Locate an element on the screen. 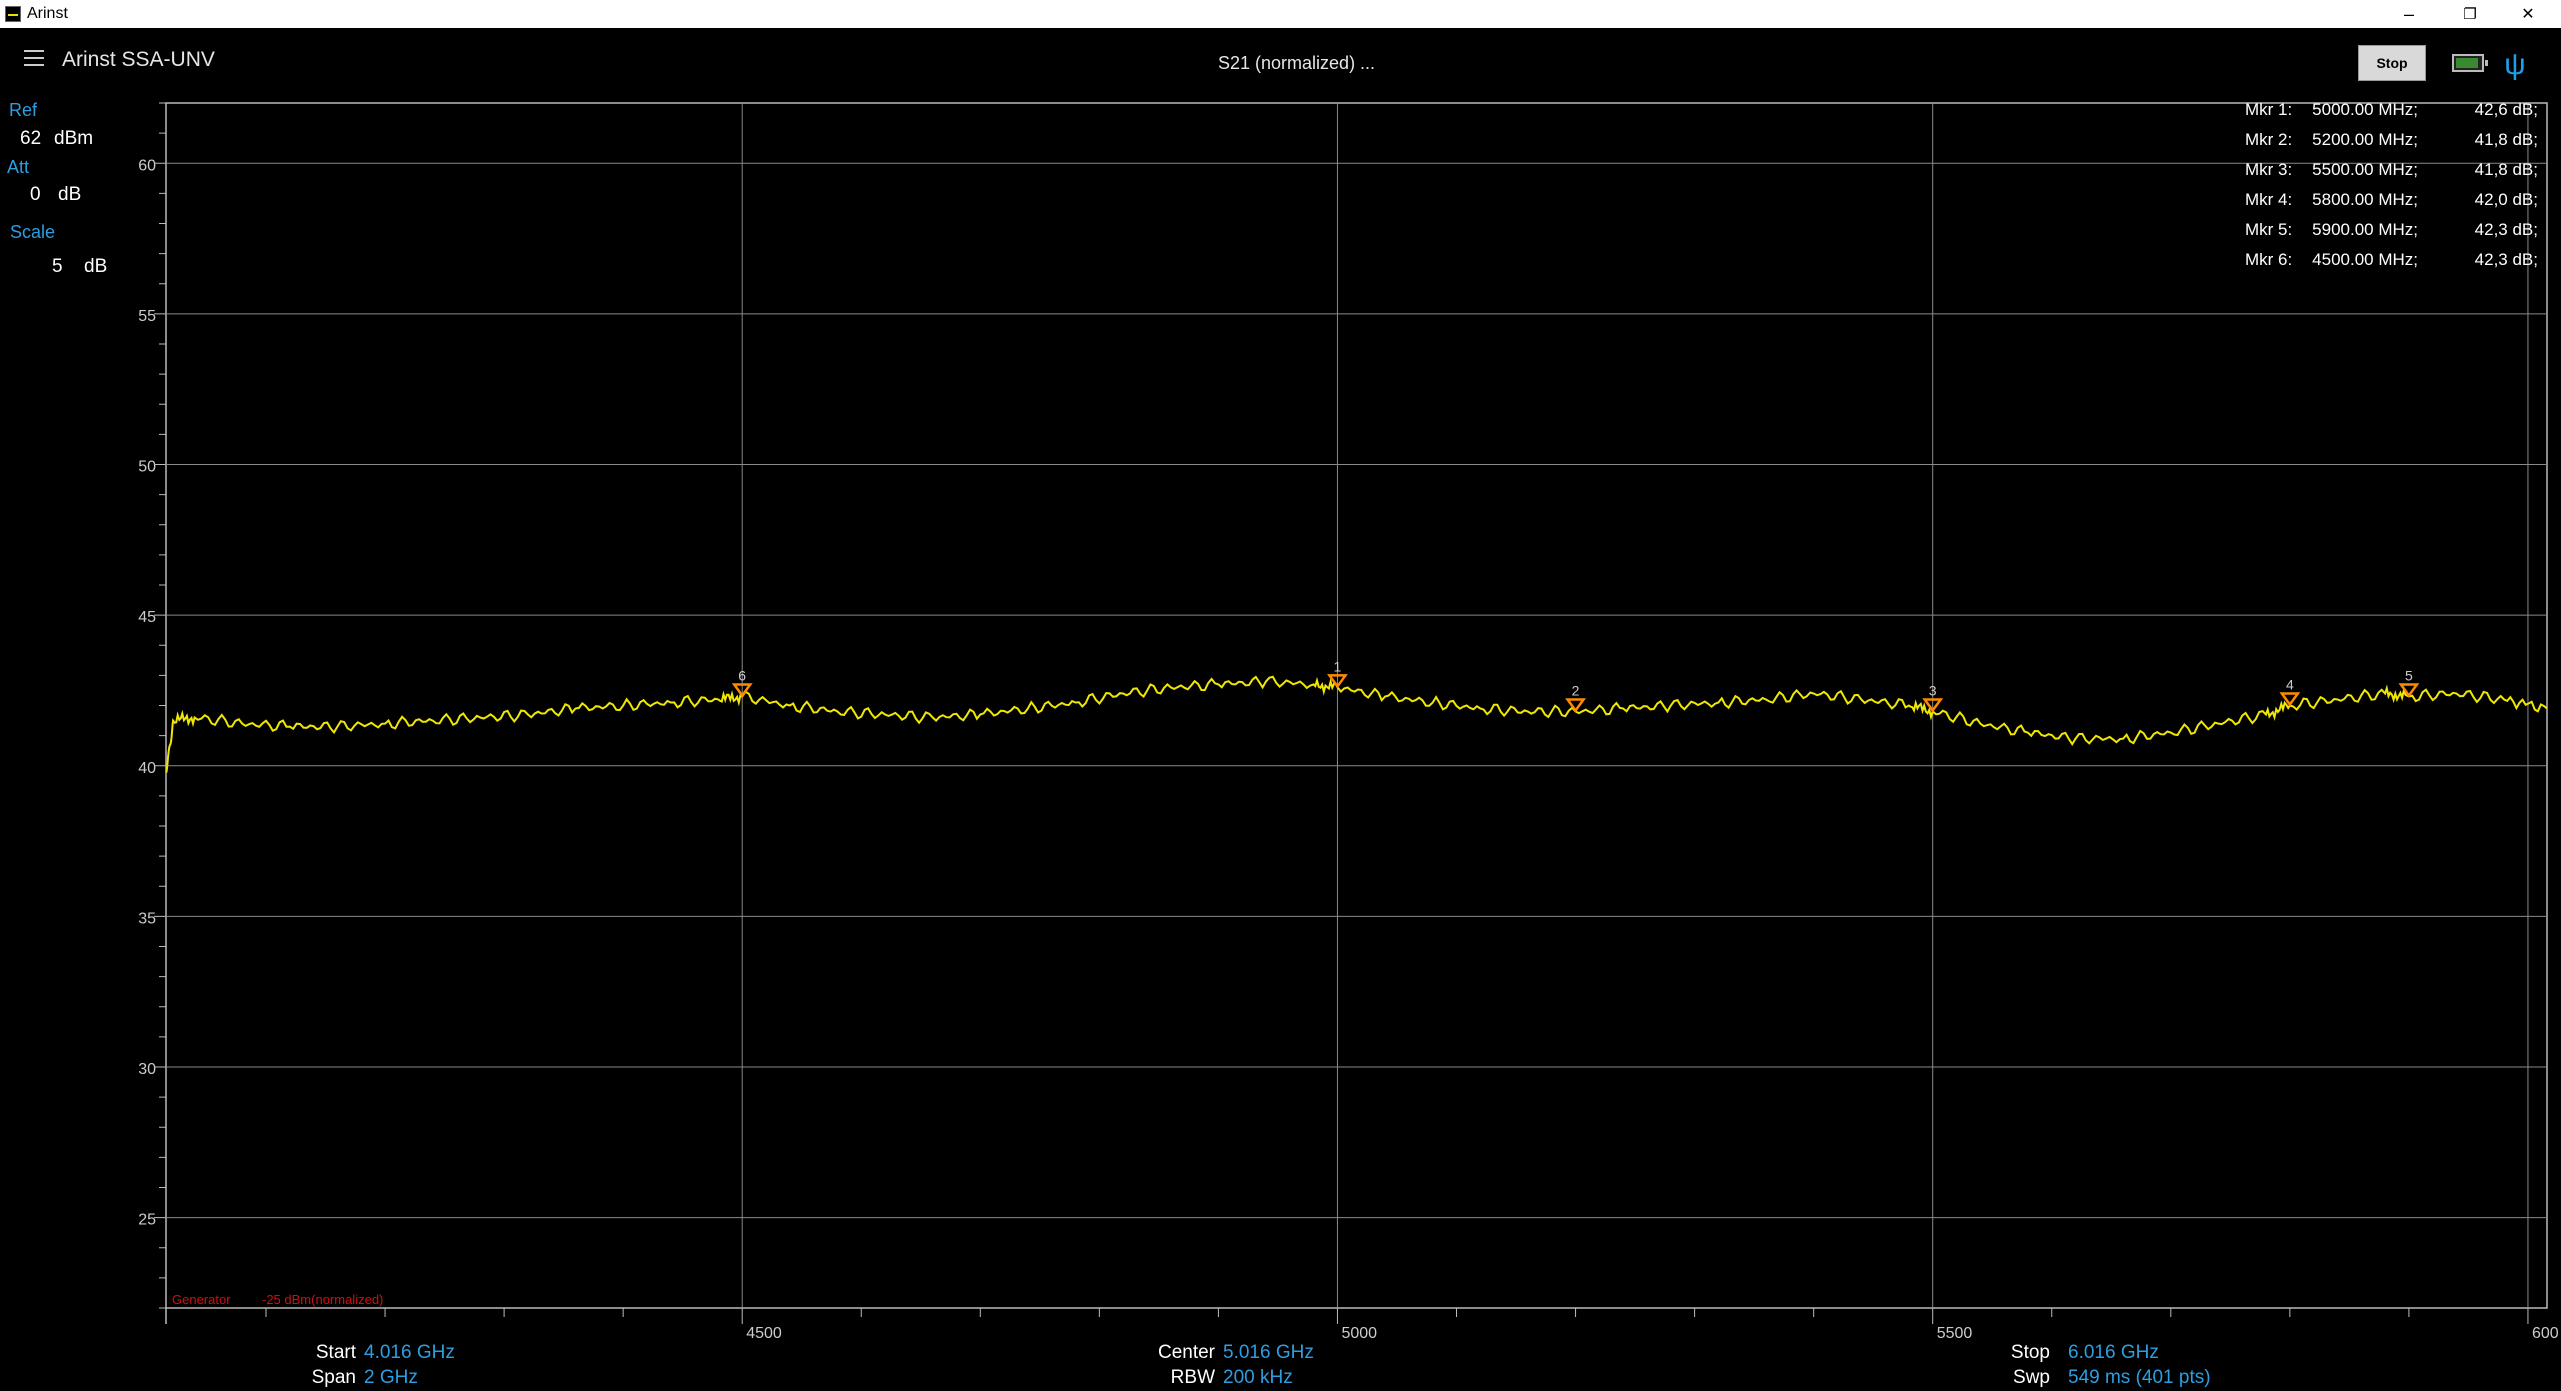 The height and width of the screenshot is (1391, 2561). marker-row: Mkr 2: 5200.00 MHz; 41,8 dB; is located at coordinates (2389, 145).